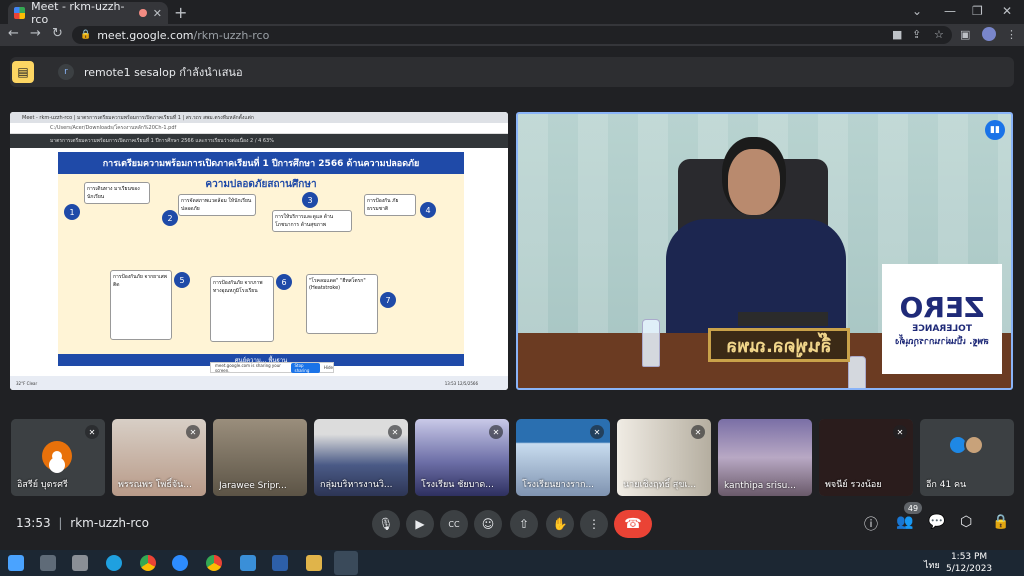 This screenshot has height=576, width=1024. What do you see at coordinates (42, 485) in the screenshot?
I see `participant-name: อิสรีย์ บุตรศรี` at bounding box center [42, 485].